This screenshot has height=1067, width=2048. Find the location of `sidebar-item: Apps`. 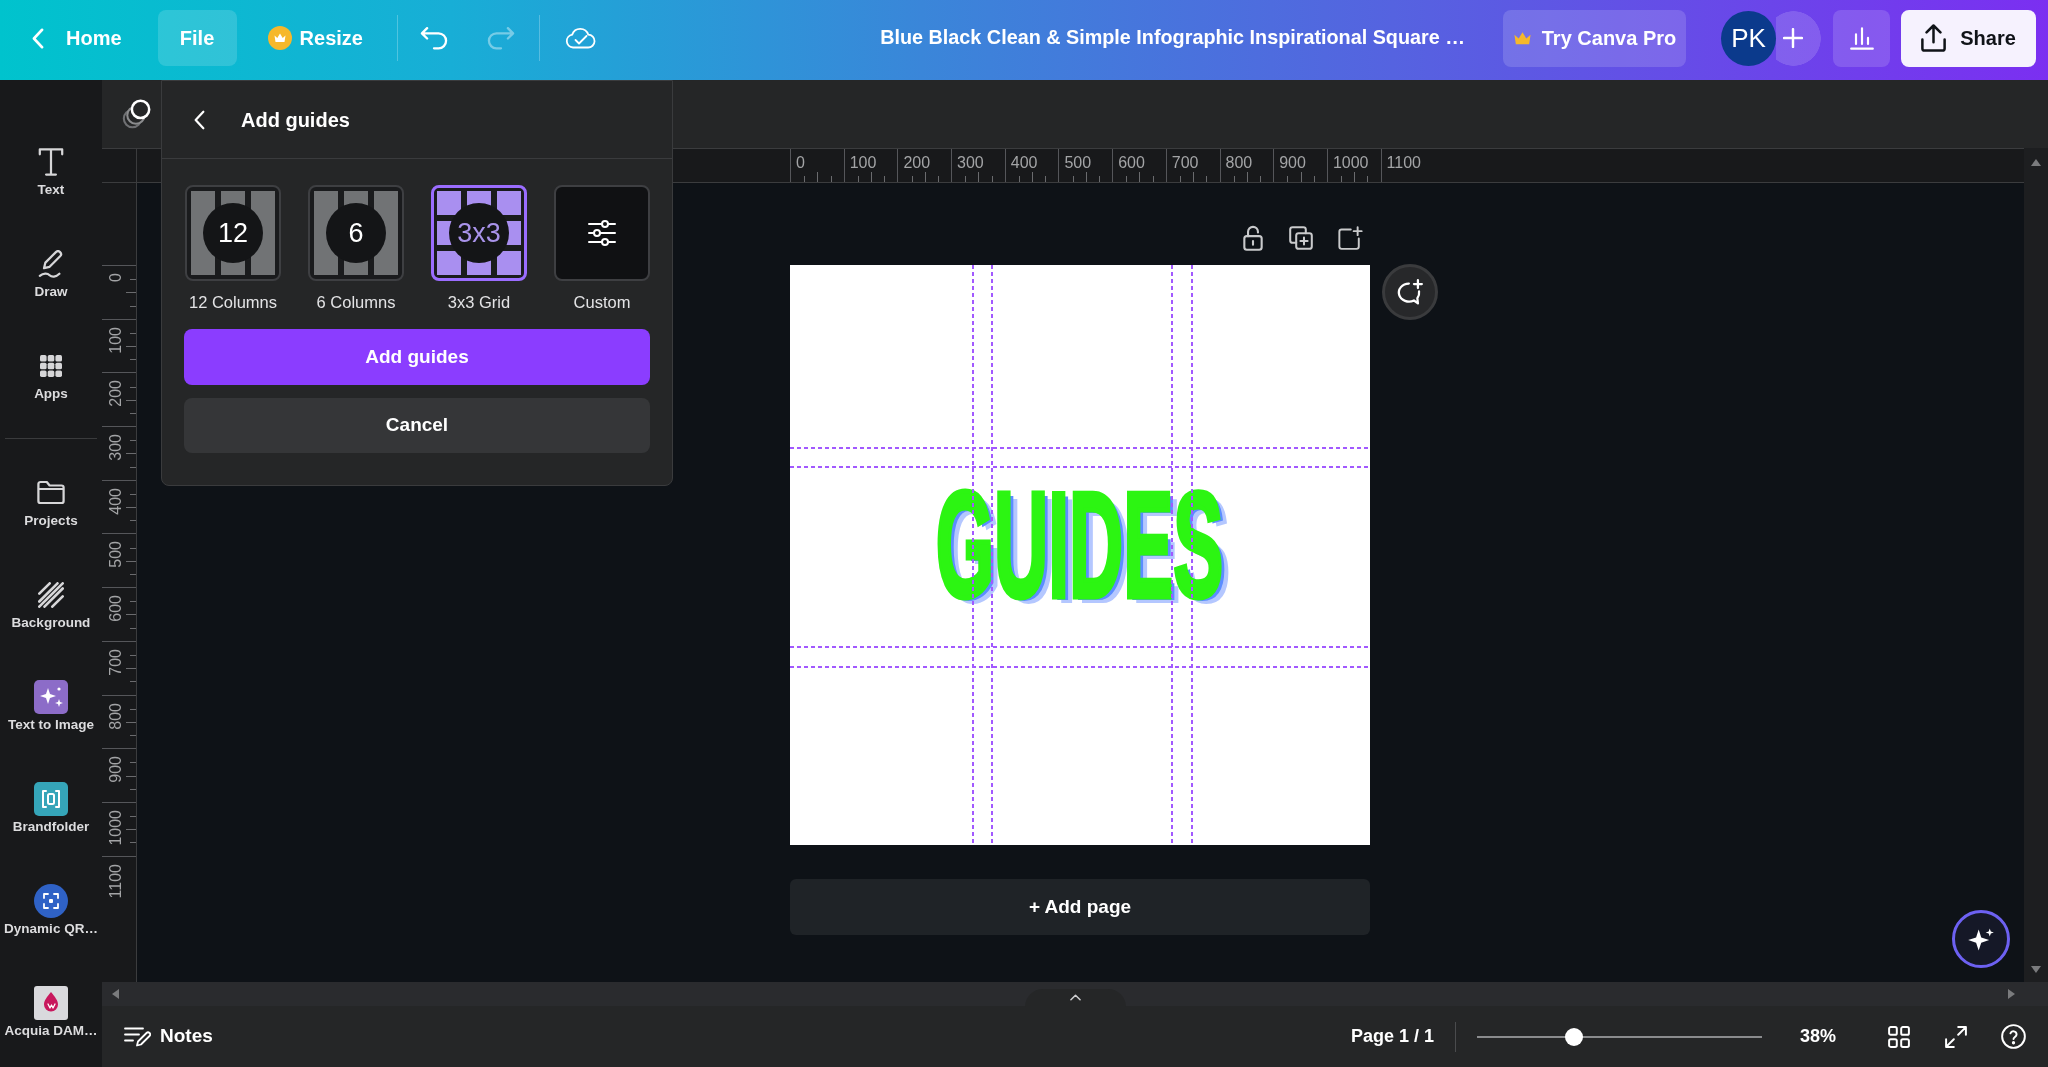

sidebar-item: Apps is located at coordinates (51, 375).